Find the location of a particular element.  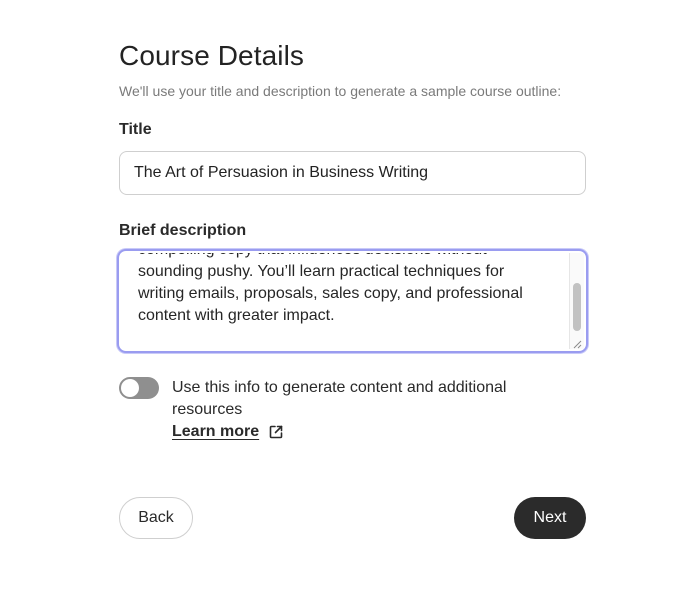

description-scroll-thumb is located at coordinates (577, 307).